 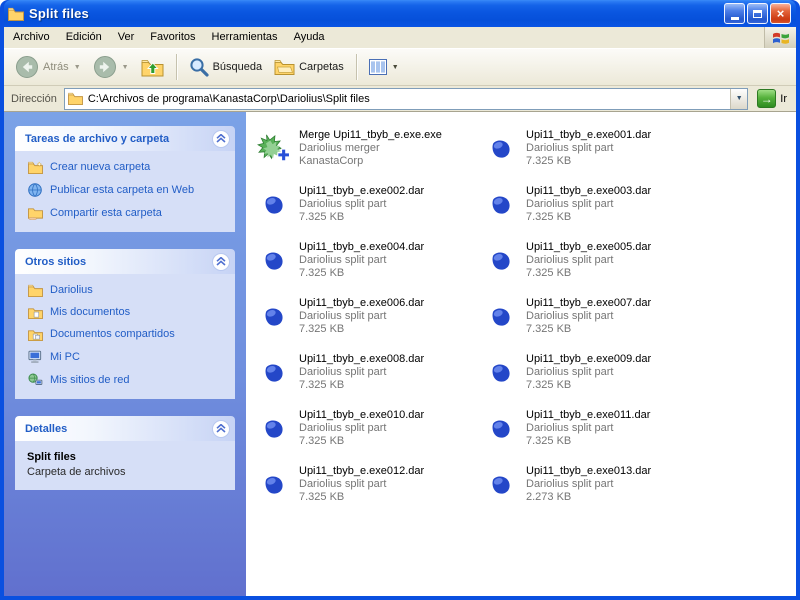 I want to click on panel-title: Otros sitios, so click(x=56, y=261).